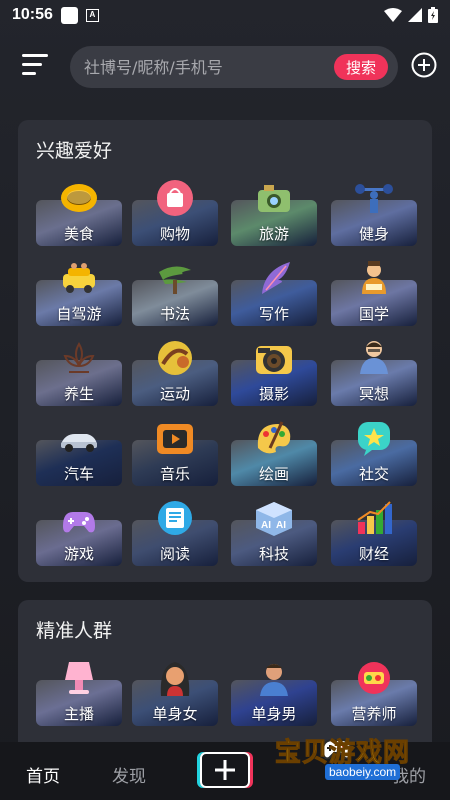  What do you see at coordinates (374, 438) in the screenshot?
I see `chat-star-icon` at bounding box center [374, 438].